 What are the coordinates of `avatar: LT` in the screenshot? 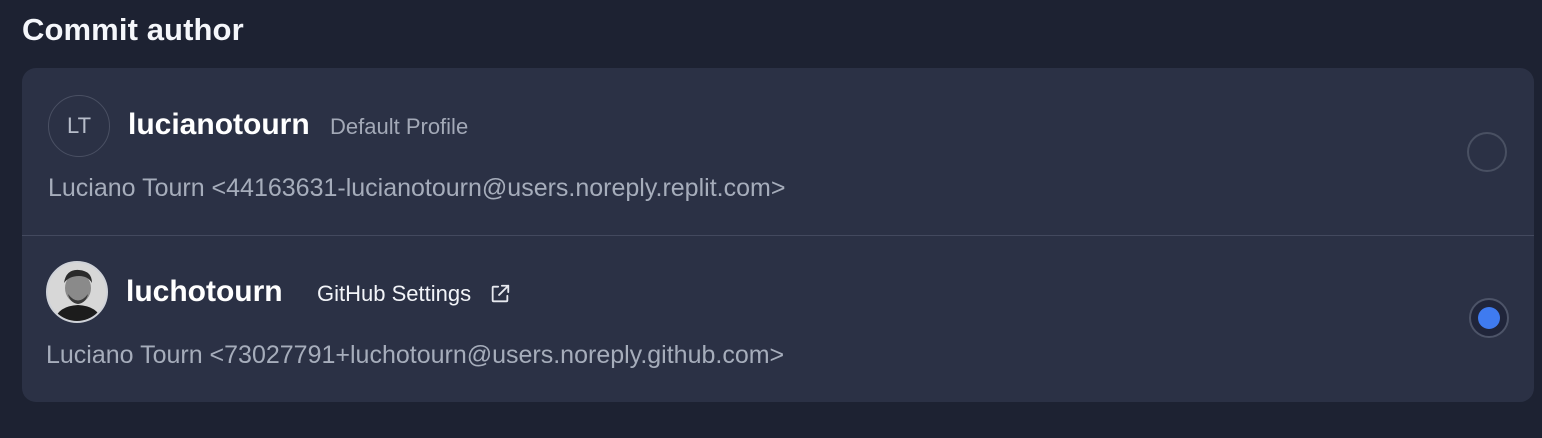 It's located at (79, 126).